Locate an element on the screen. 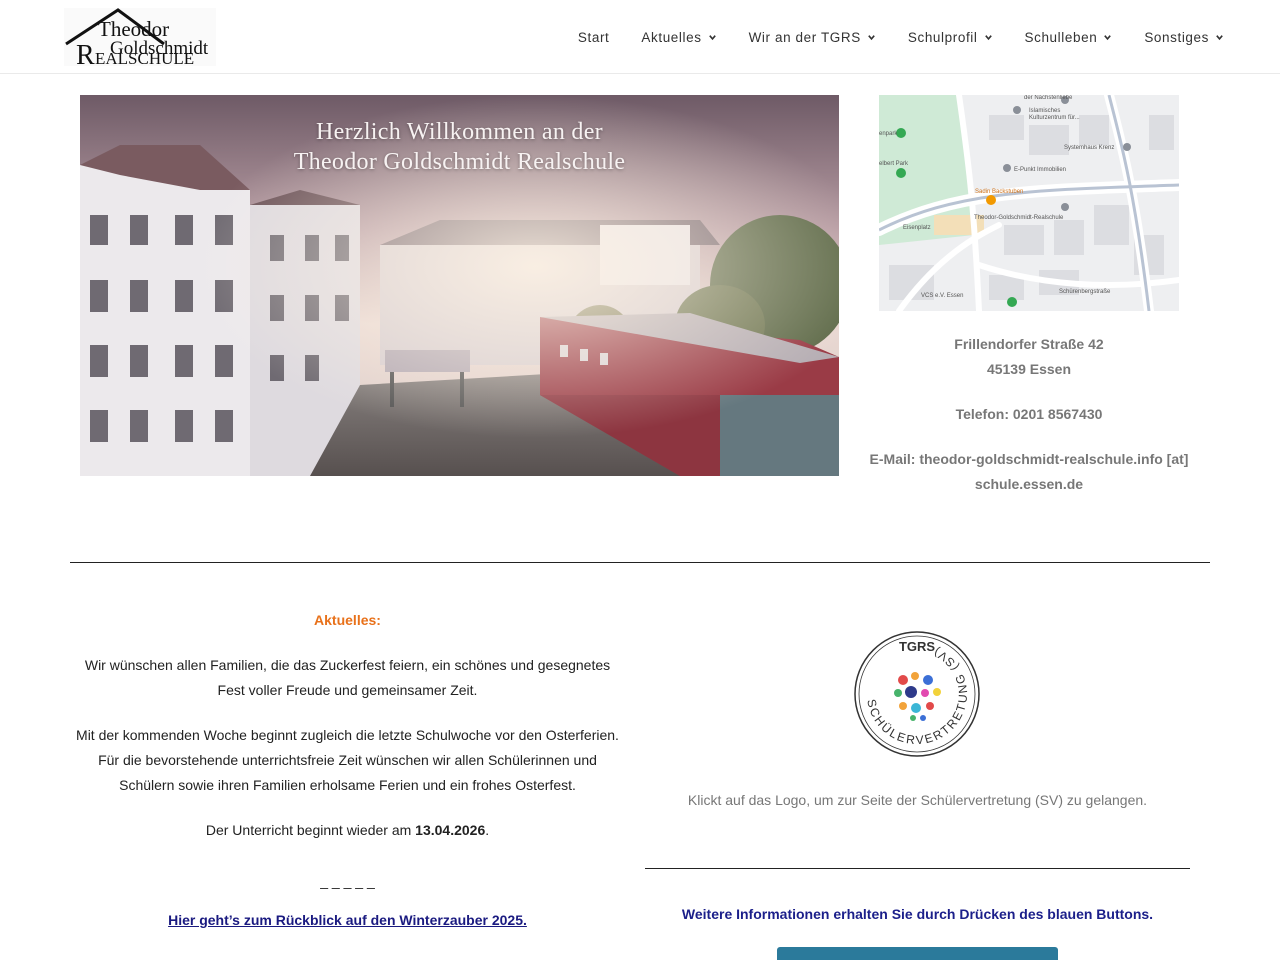  map-label: Systemhaus Krenz is located at coordinates (1089, 148).